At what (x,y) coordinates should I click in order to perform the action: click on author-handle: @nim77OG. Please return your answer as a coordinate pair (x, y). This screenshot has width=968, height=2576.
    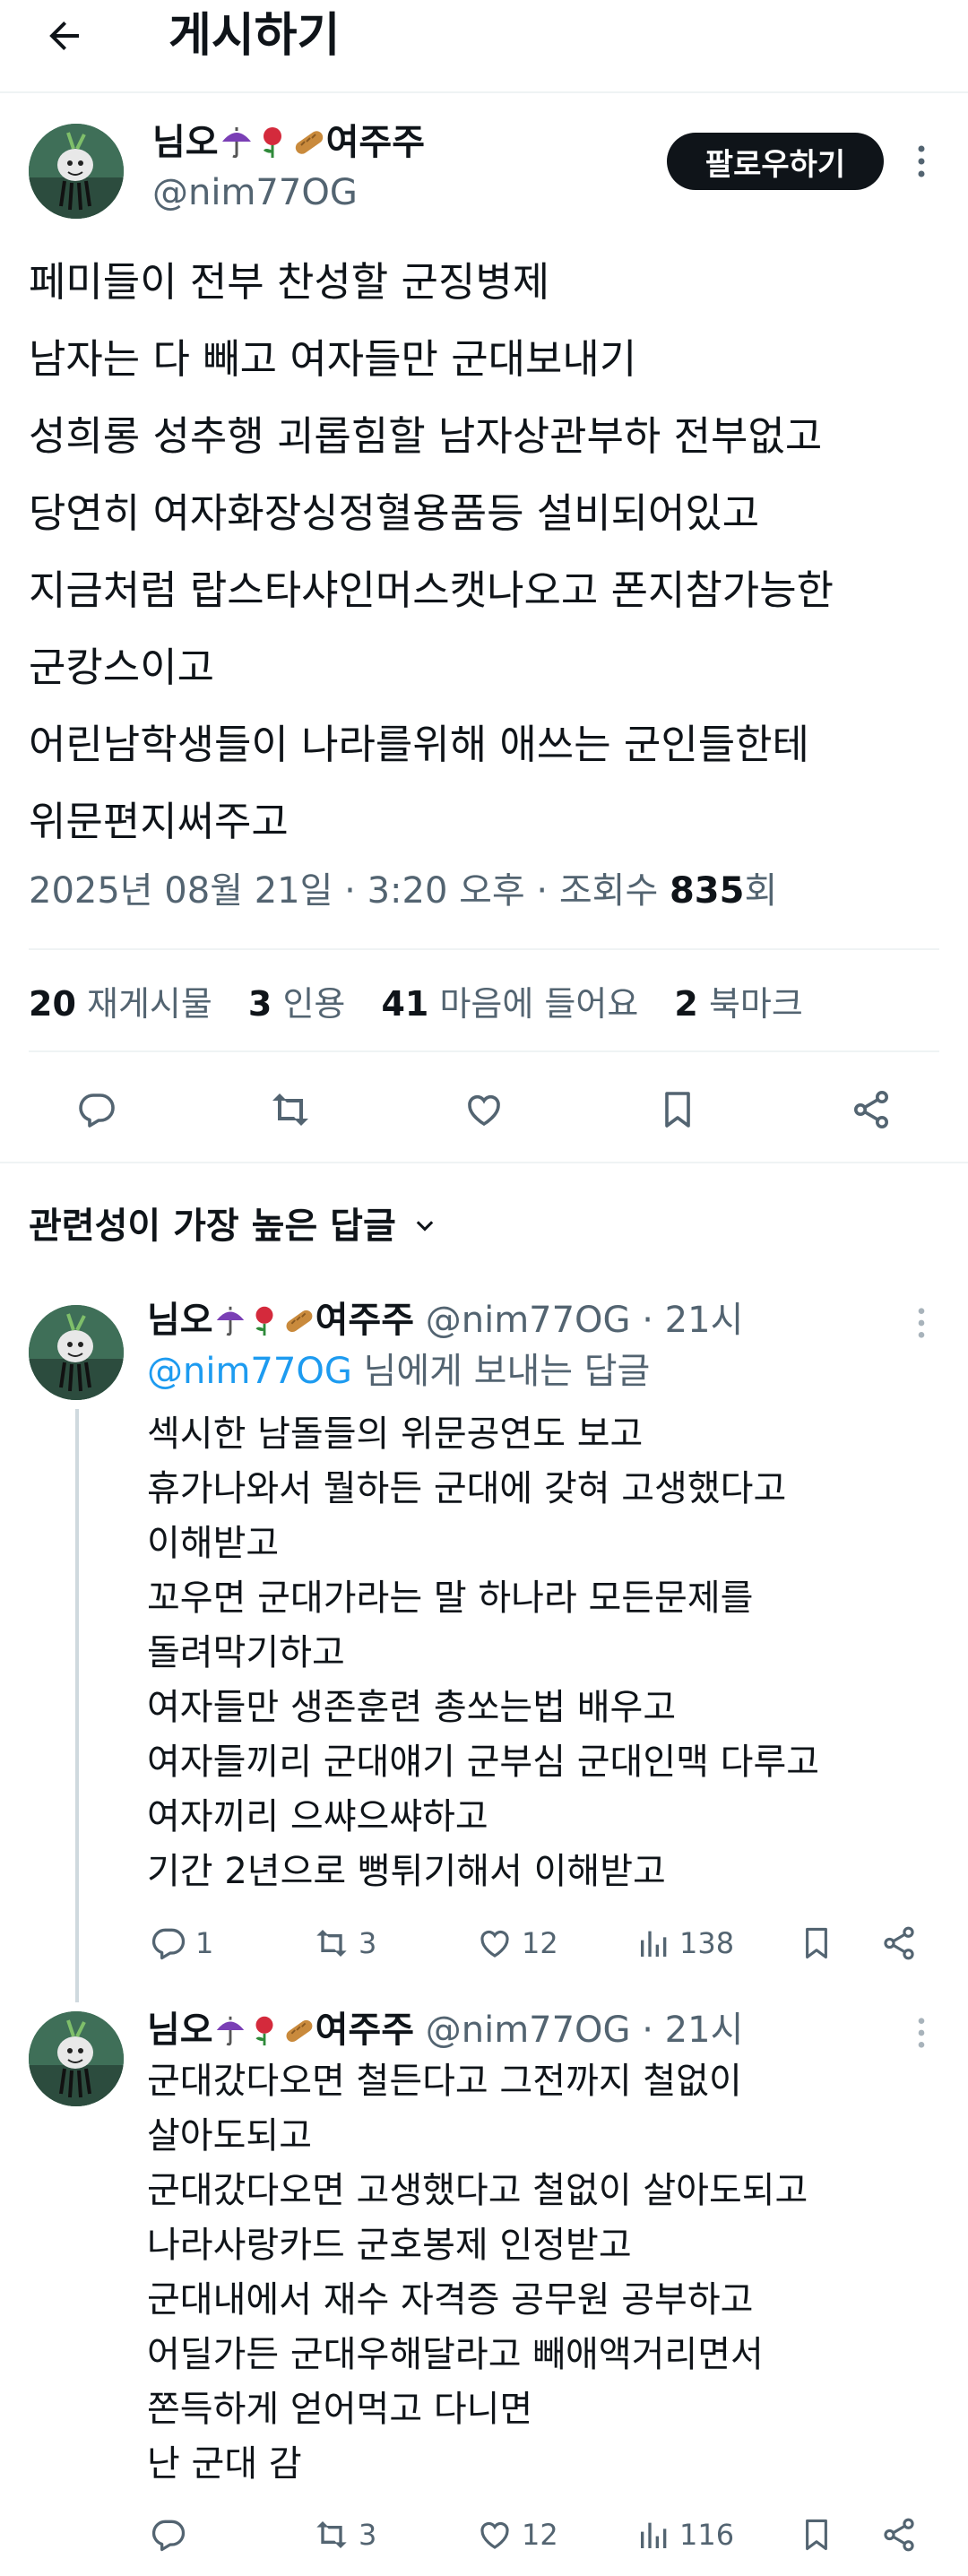
    Looking at the image, I should click on (255, 193).